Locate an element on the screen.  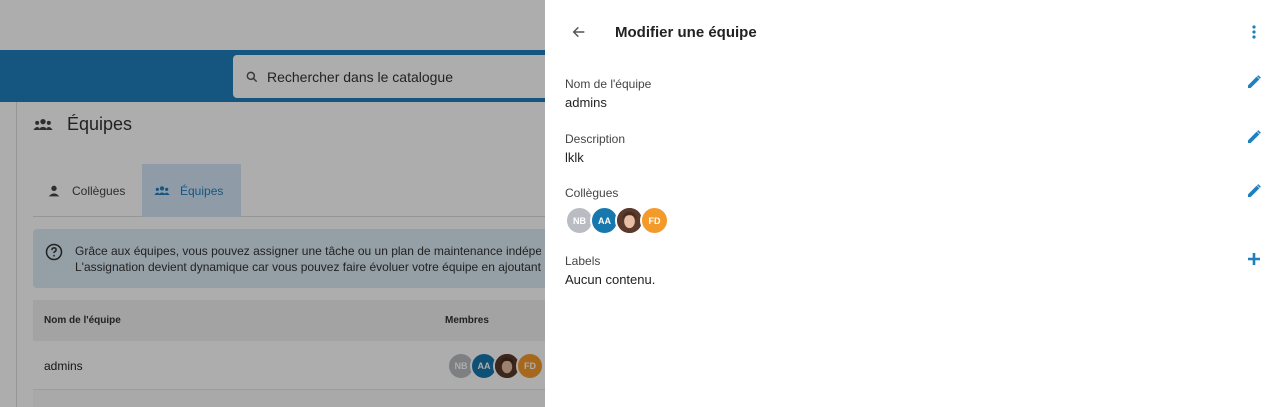
add-label-button is located at coordinates (1254, 259).